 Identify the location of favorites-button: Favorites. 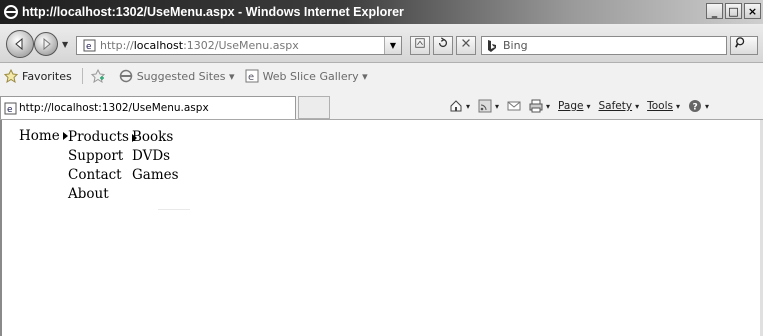
(38, 76).